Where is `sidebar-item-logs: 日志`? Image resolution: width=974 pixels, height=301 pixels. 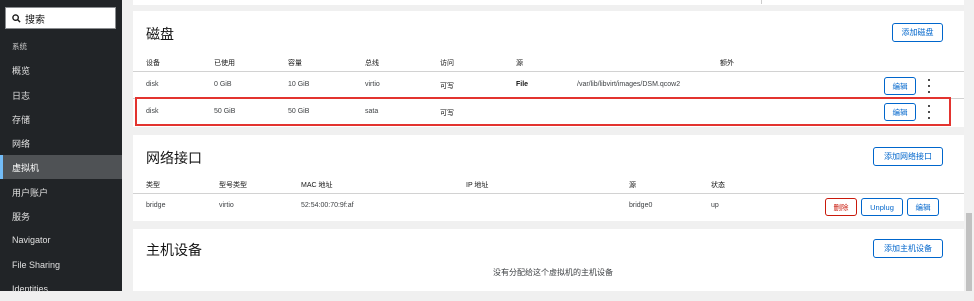
sidebar-item-logs: 日志 is located at coordinates (61, 95).